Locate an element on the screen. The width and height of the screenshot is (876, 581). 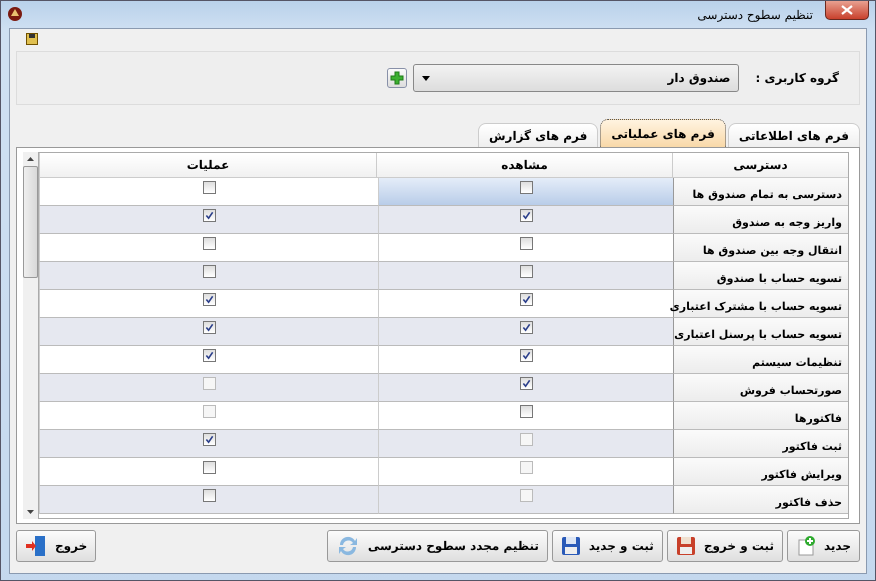
action-button: خروج is located at coordinates (56, 546).